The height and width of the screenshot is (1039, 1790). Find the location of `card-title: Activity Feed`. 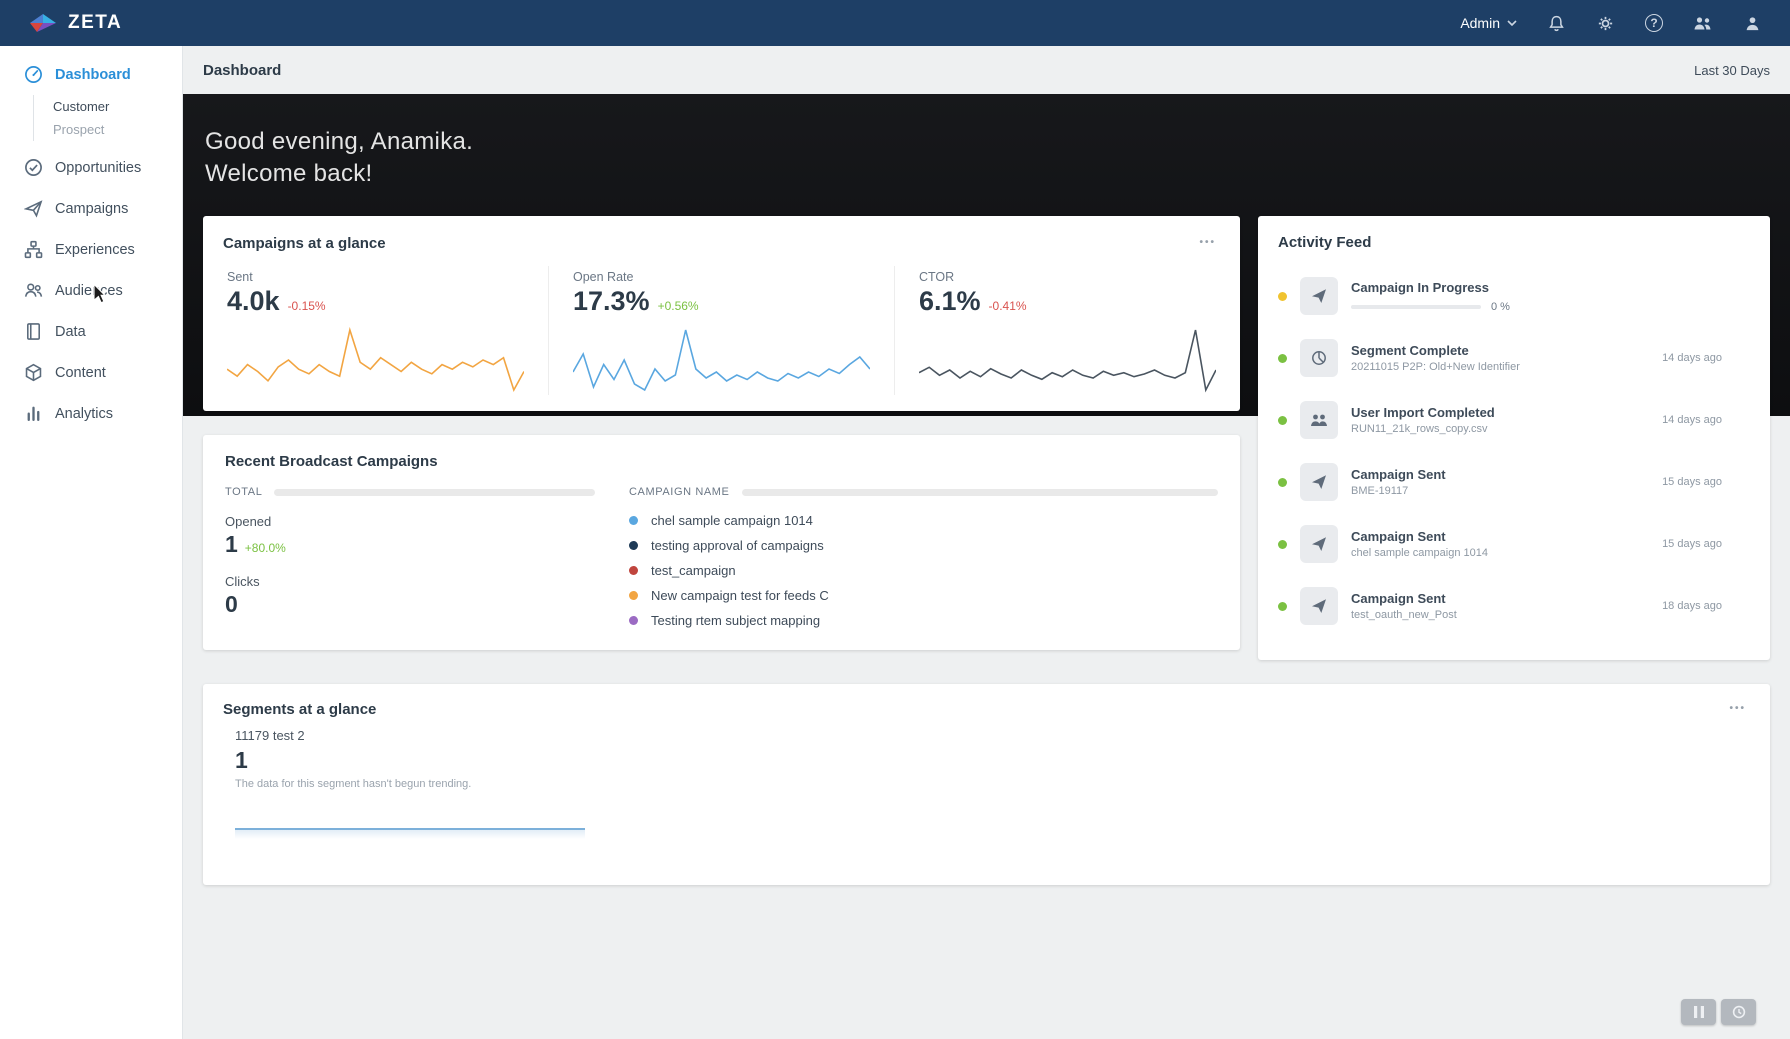

card-title: Activity Feed is located at coordinates (1325, 242).